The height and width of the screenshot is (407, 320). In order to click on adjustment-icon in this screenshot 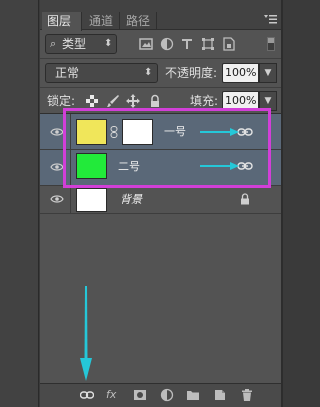, I will do `click(167, 395)`.